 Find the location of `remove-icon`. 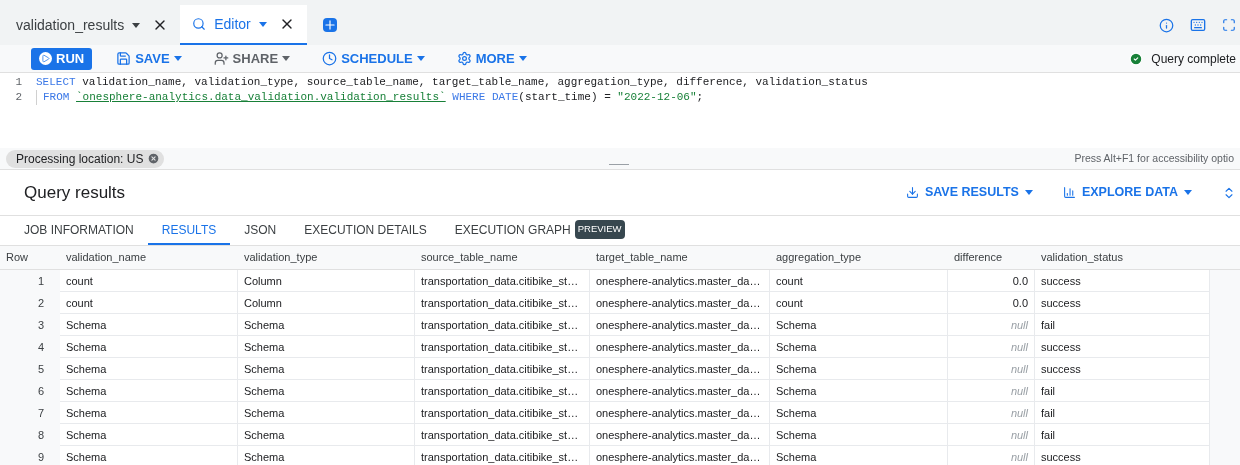

remove-icon is located at coordinates (154, 158).